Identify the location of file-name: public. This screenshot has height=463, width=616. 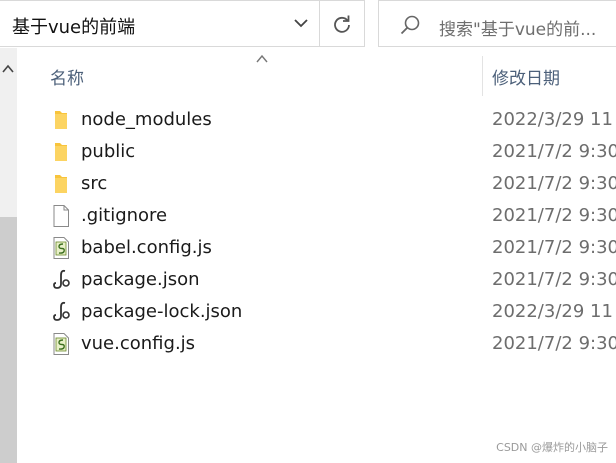
(108, 151).